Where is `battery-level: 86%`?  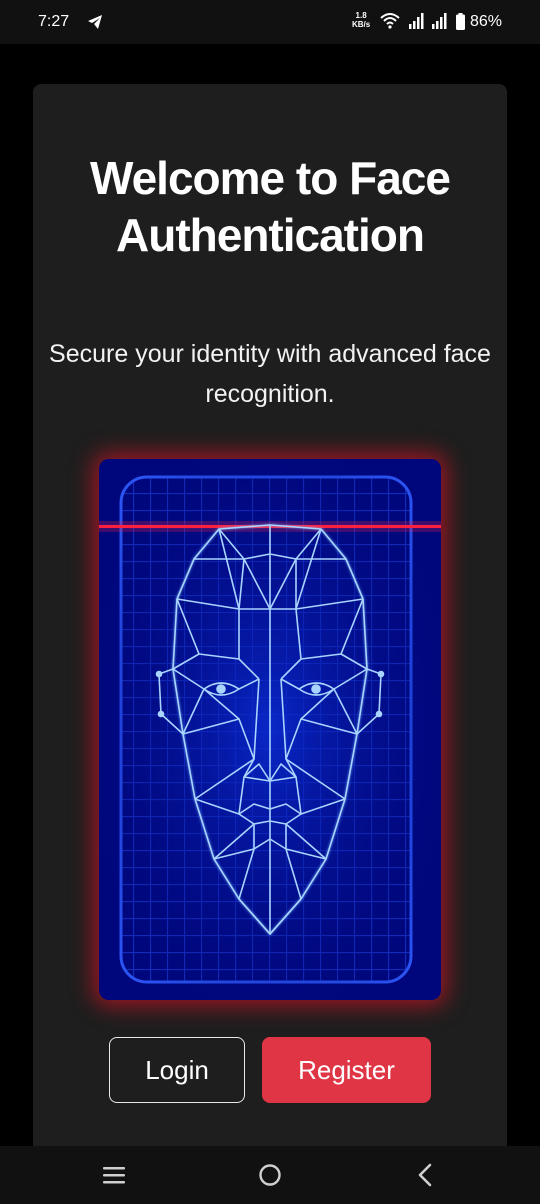
battery-level: 86% is located at coordinates (486, 21).